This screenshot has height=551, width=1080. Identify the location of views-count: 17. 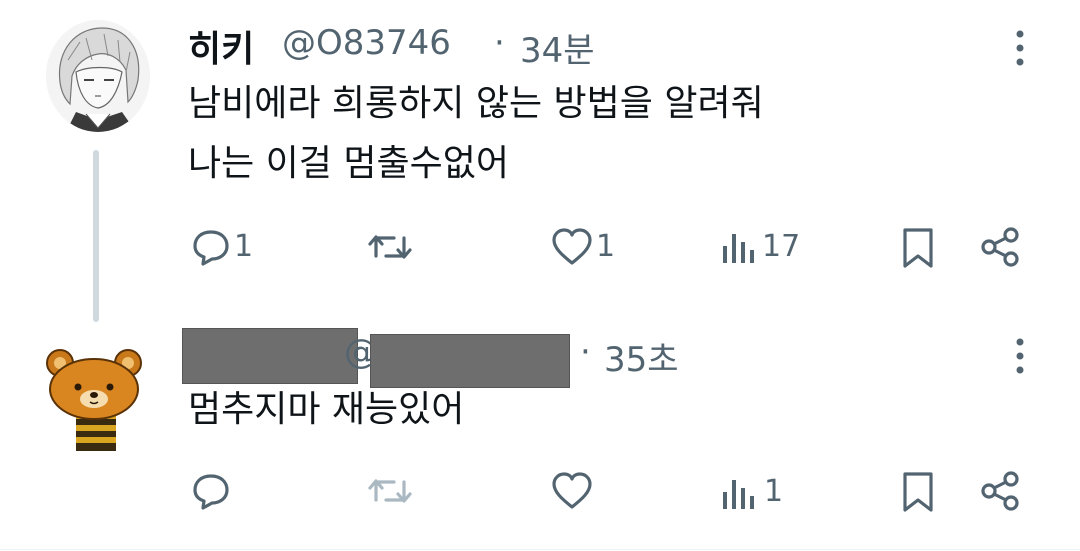
(781, 246).